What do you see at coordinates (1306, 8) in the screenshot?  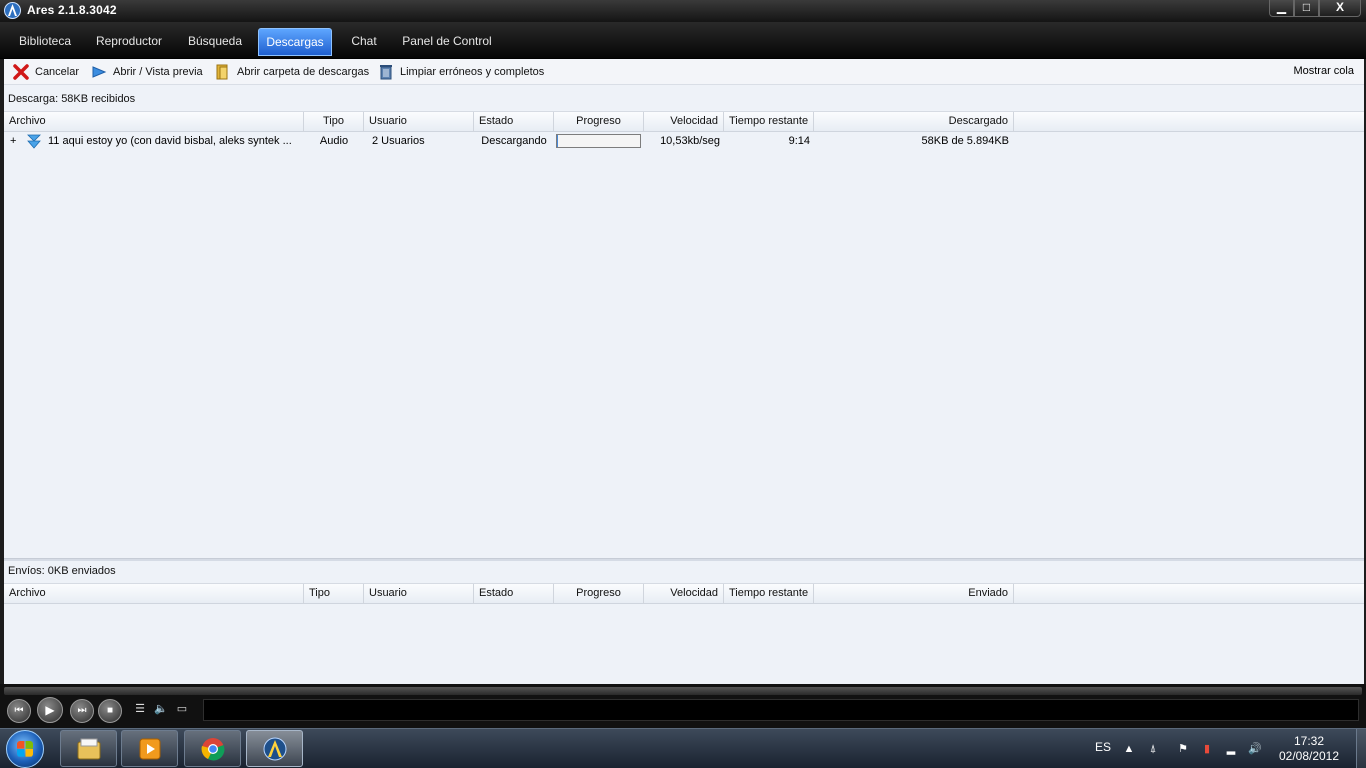 I see `maximize-button: □` at bounding box center [1306, 8].